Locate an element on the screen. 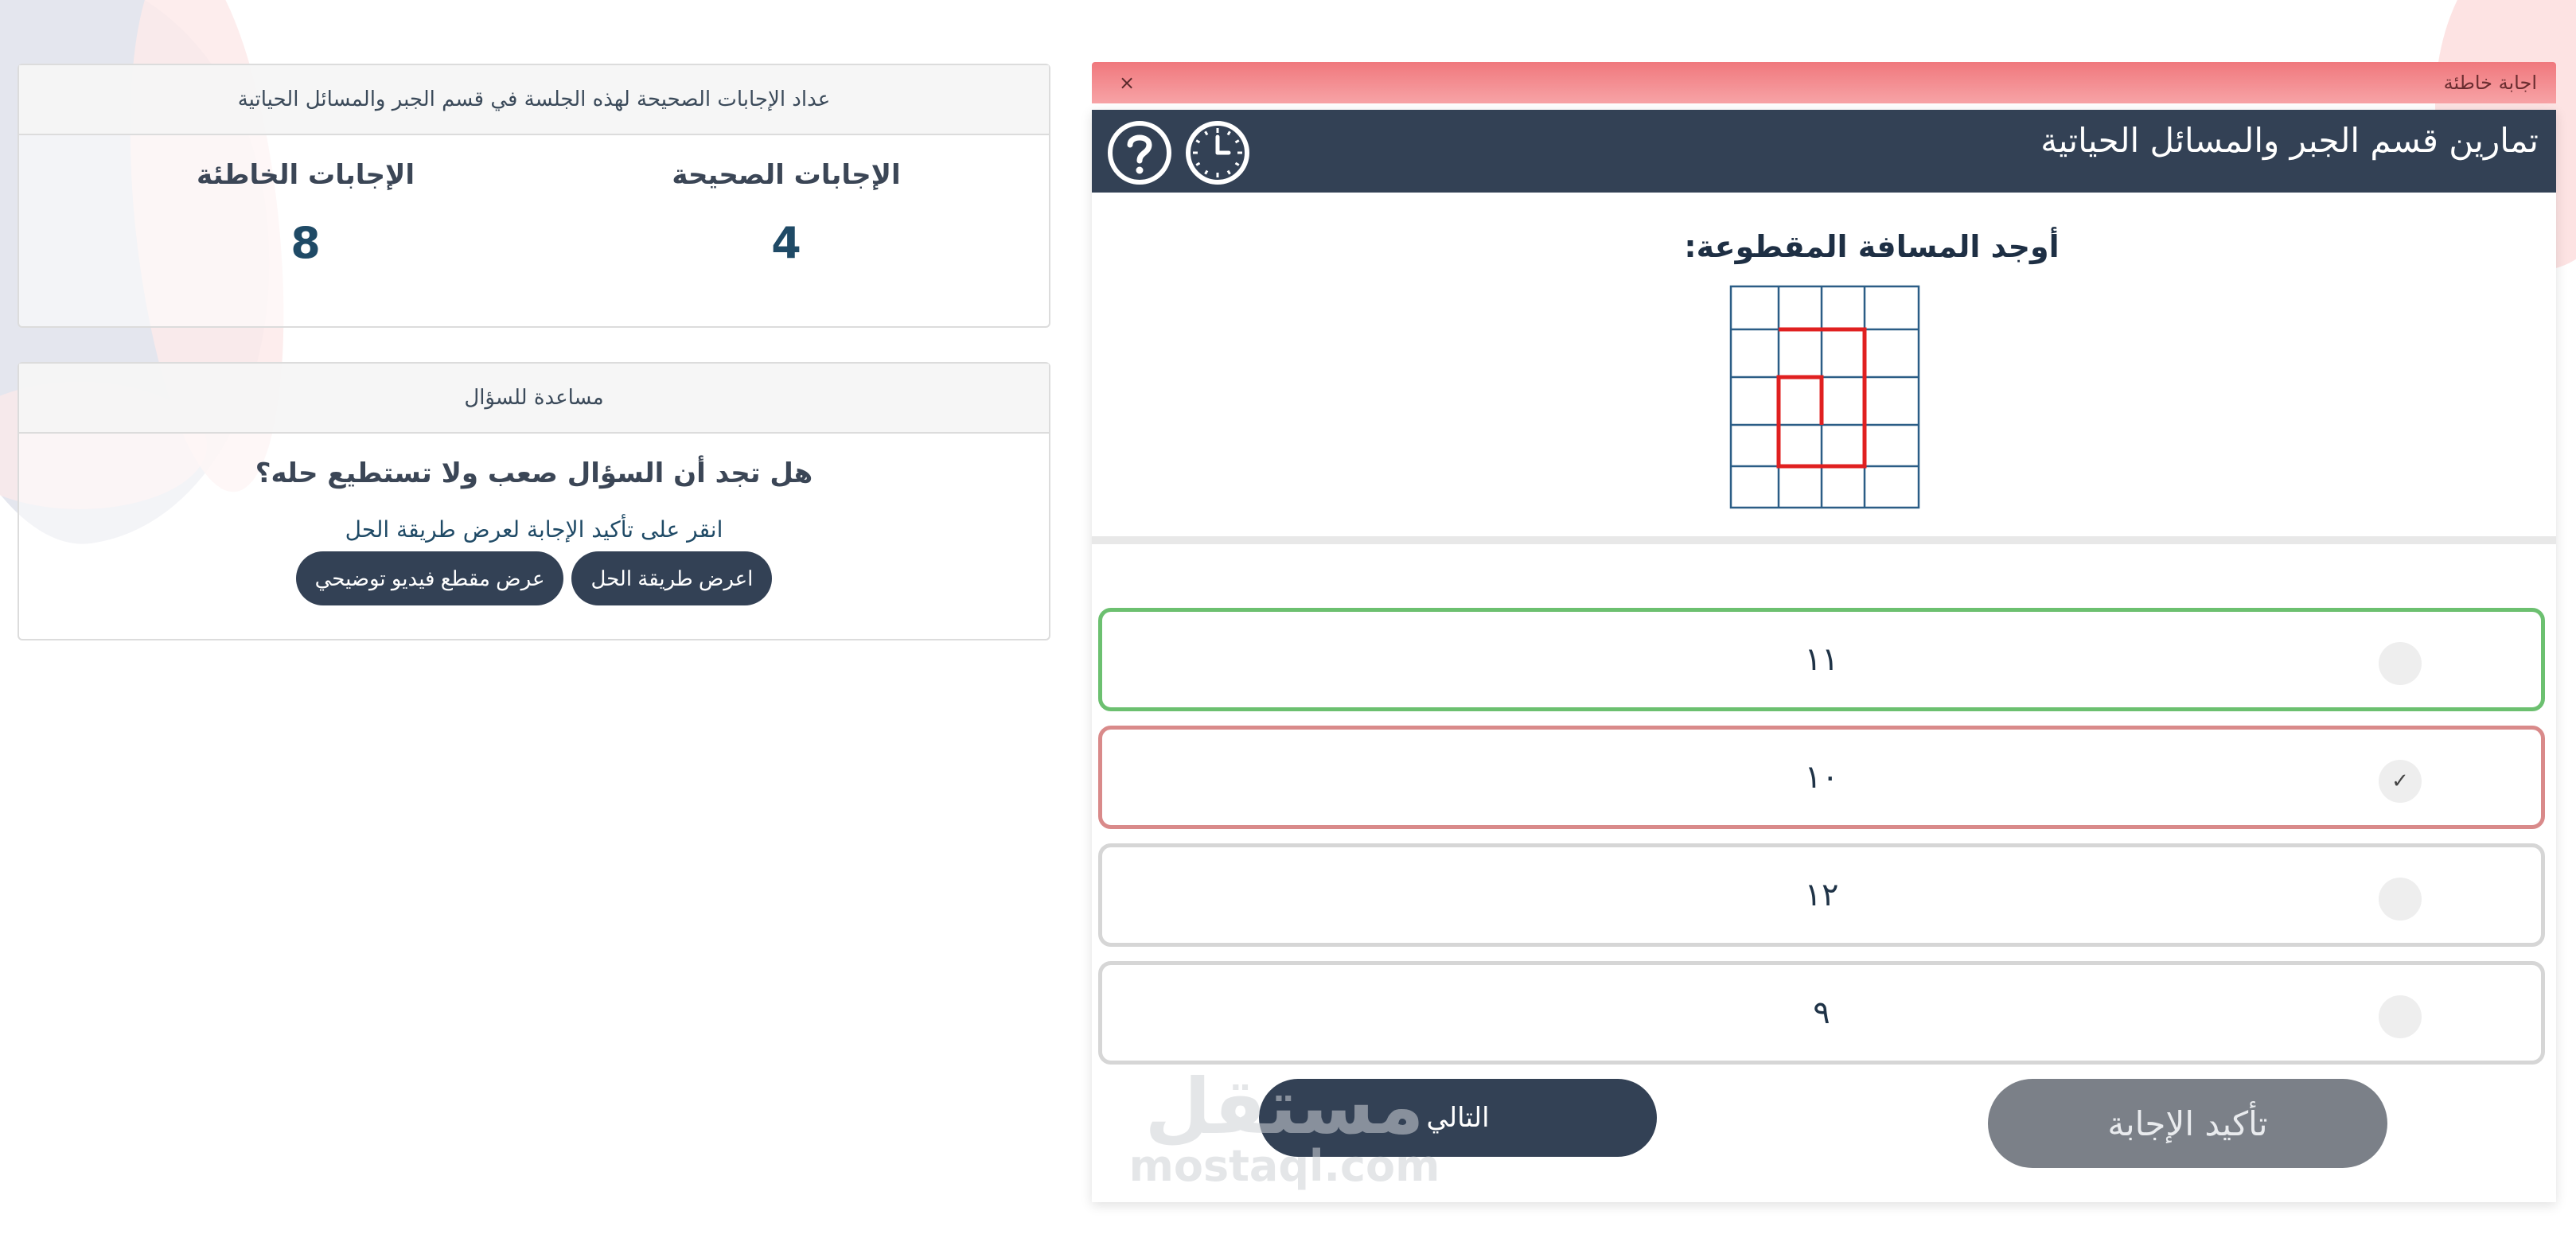 The height and width of the screenshot is (1234, 2576). correct-answers-stat: الإجابات الصحيحة 4 is located at coordinates (786, 213).